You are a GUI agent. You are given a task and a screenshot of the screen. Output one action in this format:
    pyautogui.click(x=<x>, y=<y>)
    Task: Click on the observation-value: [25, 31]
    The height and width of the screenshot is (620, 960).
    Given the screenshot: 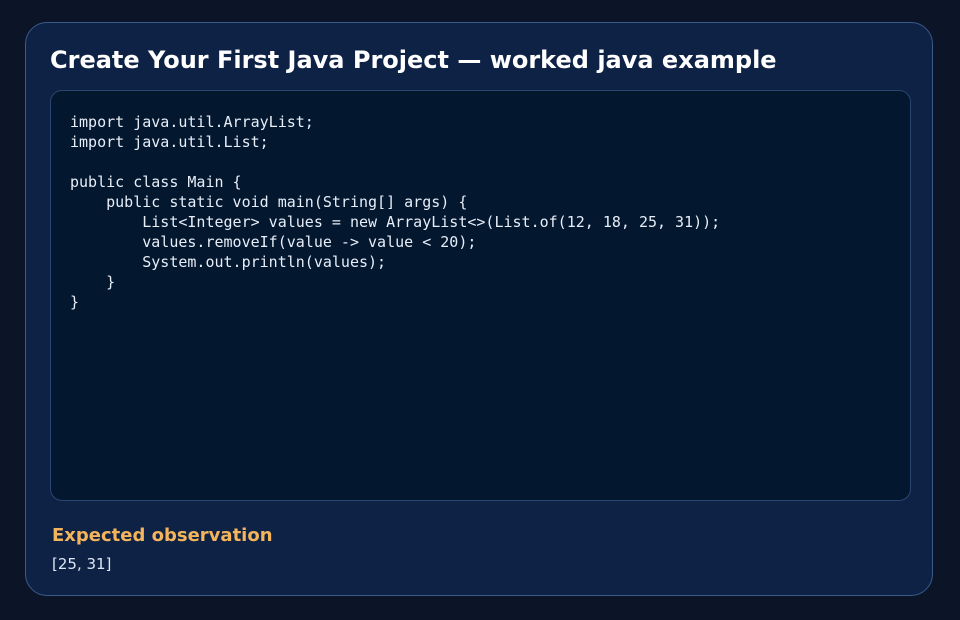 What is the action you would take?
    pyautogui.click(x=82, y=564)
    